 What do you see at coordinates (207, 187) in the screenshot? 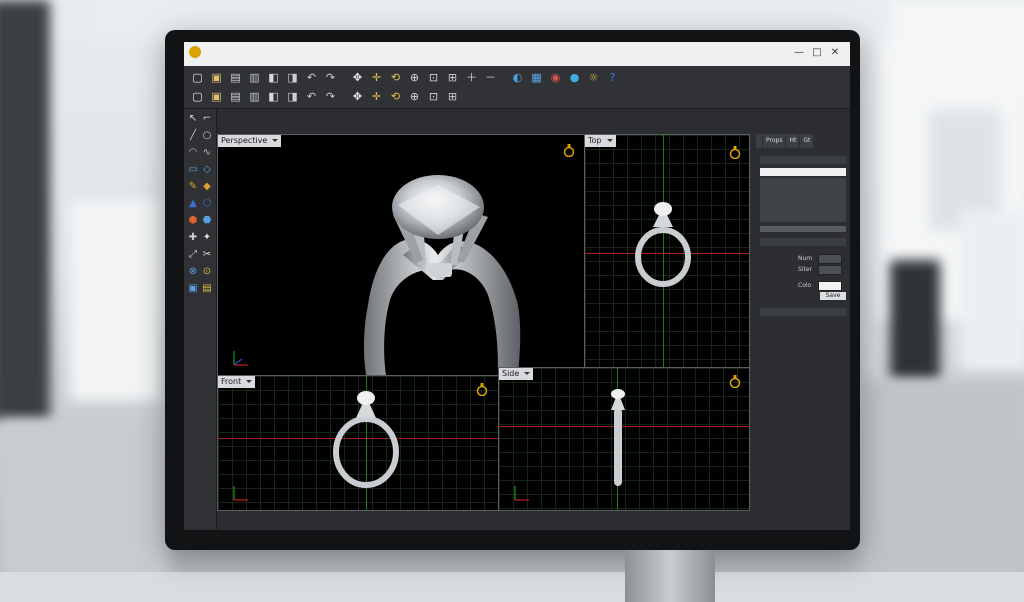
I see `tool-palette-icon: ◆` at bounding box center [207, 187].